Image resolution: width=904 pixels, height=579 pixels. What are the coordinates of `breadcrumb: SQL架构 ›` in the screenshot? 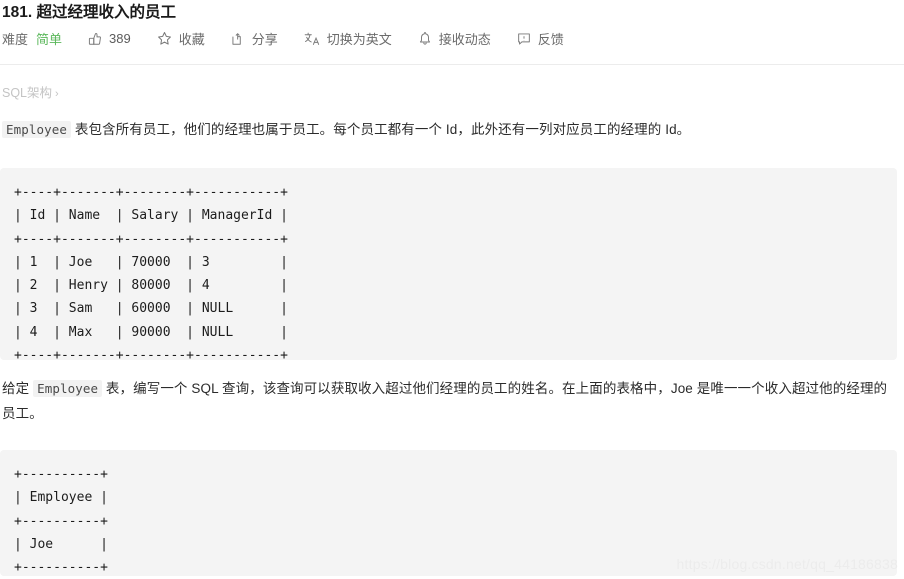 It's located at (30, 91).